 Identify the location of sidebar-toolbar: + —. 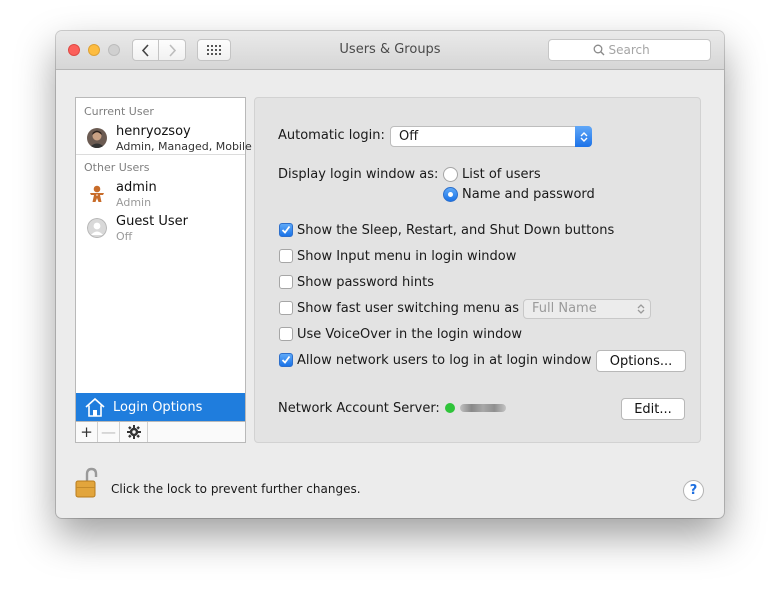
(160, 431).